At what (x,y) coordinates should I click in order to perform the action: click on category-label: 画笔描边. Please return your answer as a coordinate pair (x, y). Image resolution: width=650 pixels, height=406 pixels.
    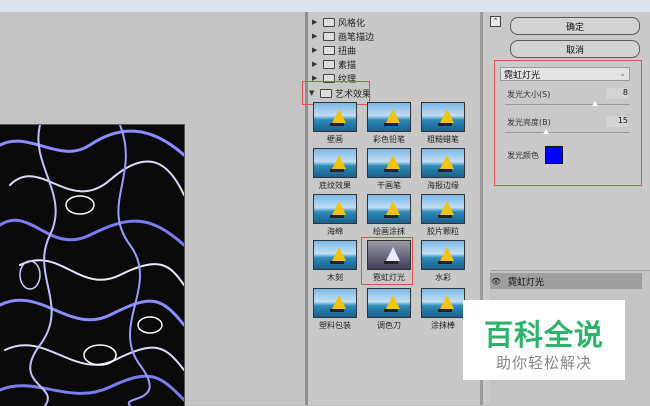
    Looking at the image, I should click on (356, 37).